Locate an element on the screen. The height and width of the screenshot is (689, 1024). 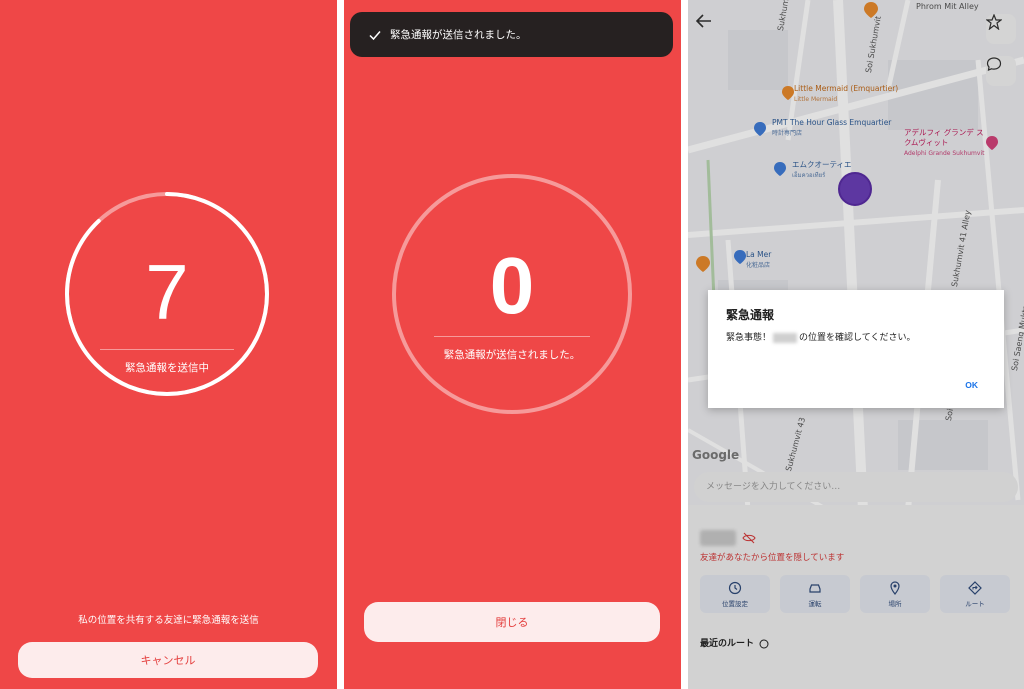
ok-button: OK is located at coordinates (971, 385).